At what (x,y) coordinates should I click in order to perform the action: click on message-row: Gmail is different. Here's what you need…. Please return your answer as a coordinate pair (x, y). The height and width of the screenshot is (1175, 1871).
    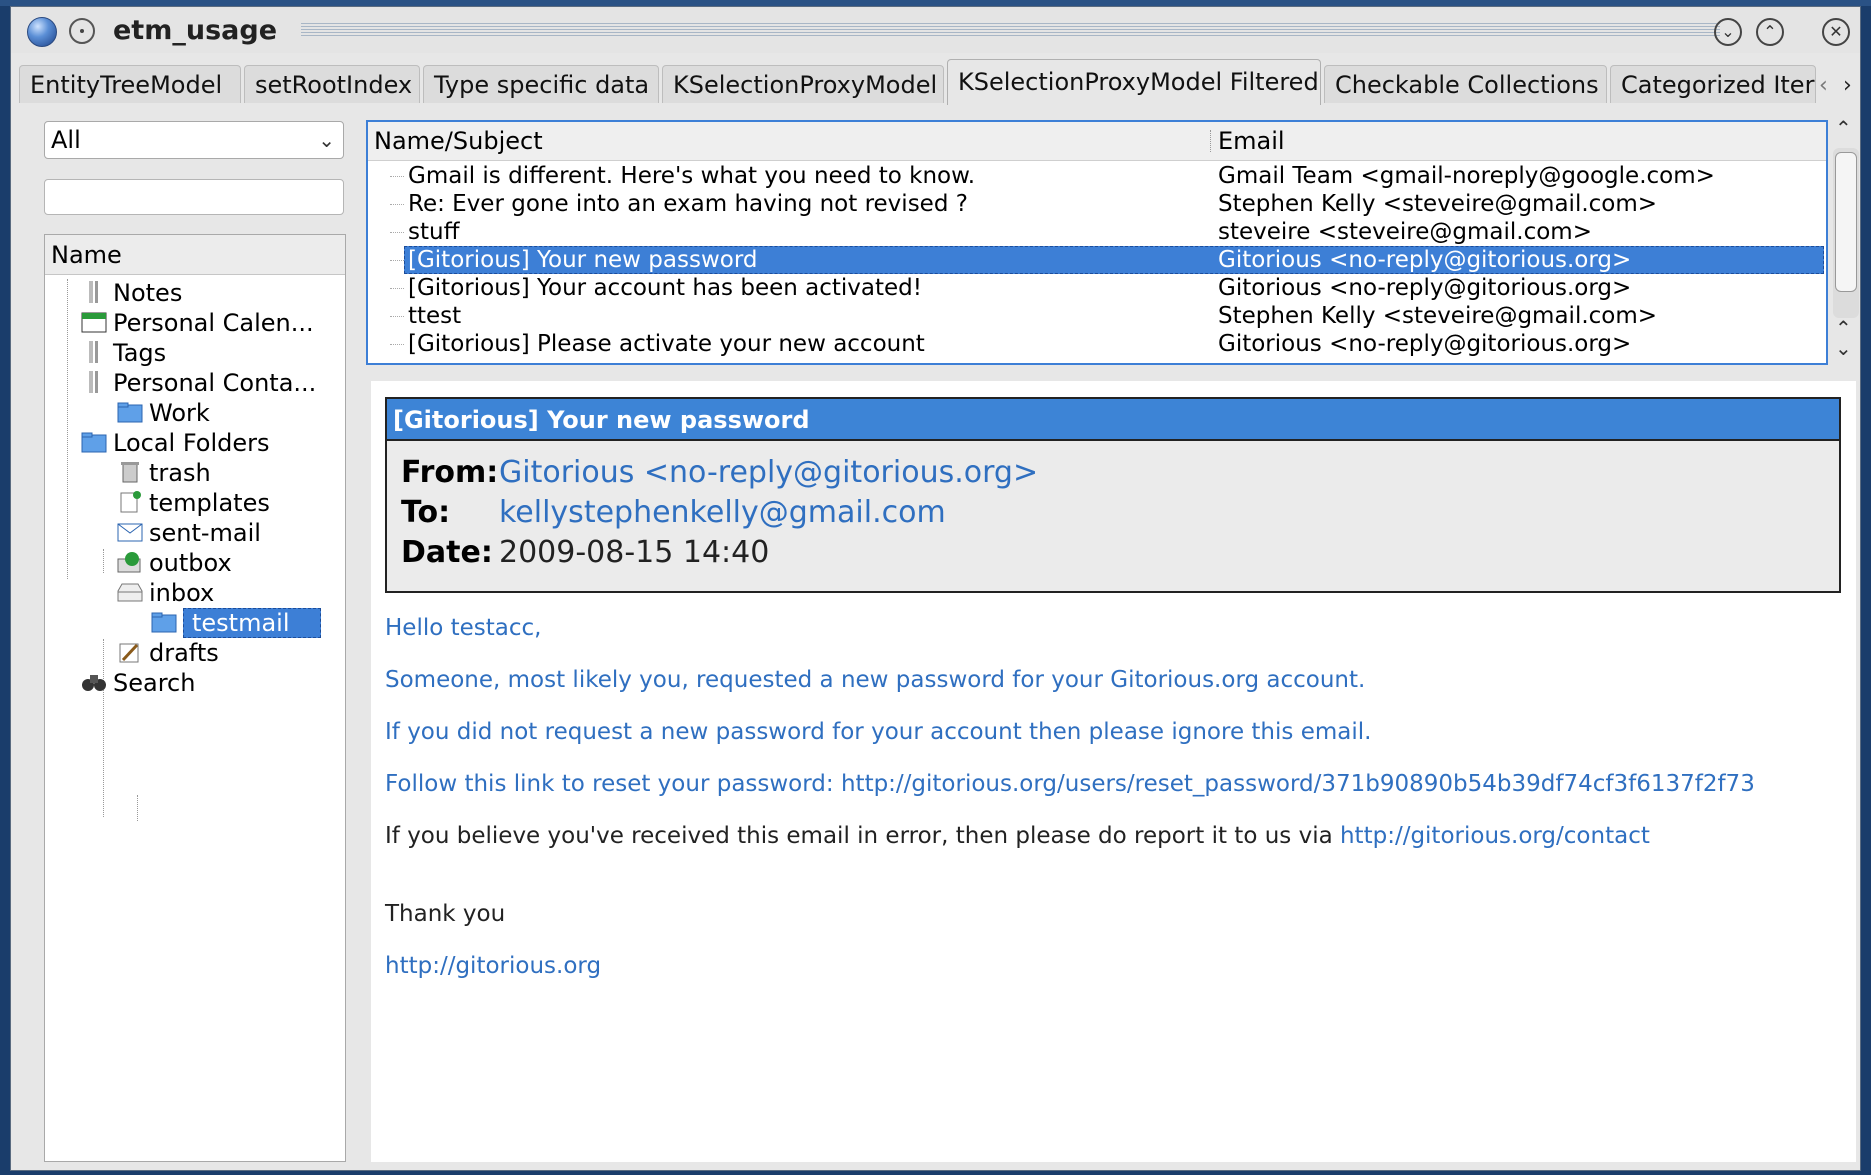
    Looking at the image, I should click on (1097, 176).